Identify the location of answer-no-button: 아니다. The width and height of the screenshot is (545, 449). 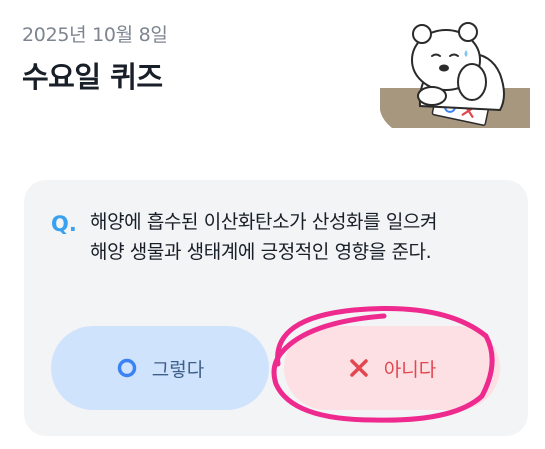
(392, 368).